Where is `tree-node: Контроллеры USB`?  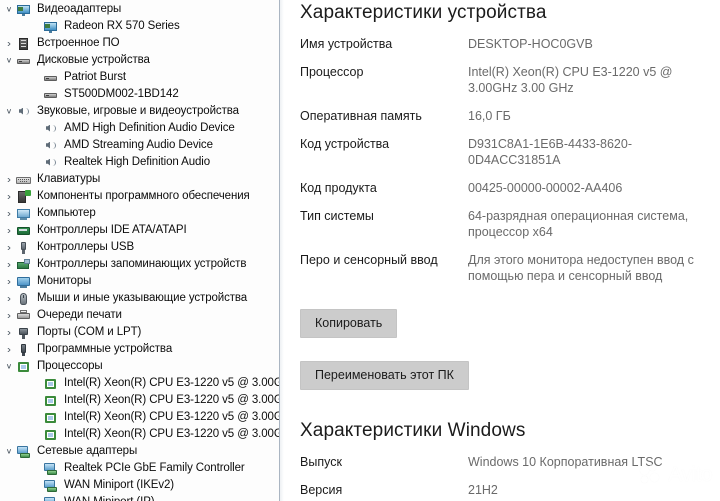 tree-node: Контроллеры USB is located at coordinates (139, 247).